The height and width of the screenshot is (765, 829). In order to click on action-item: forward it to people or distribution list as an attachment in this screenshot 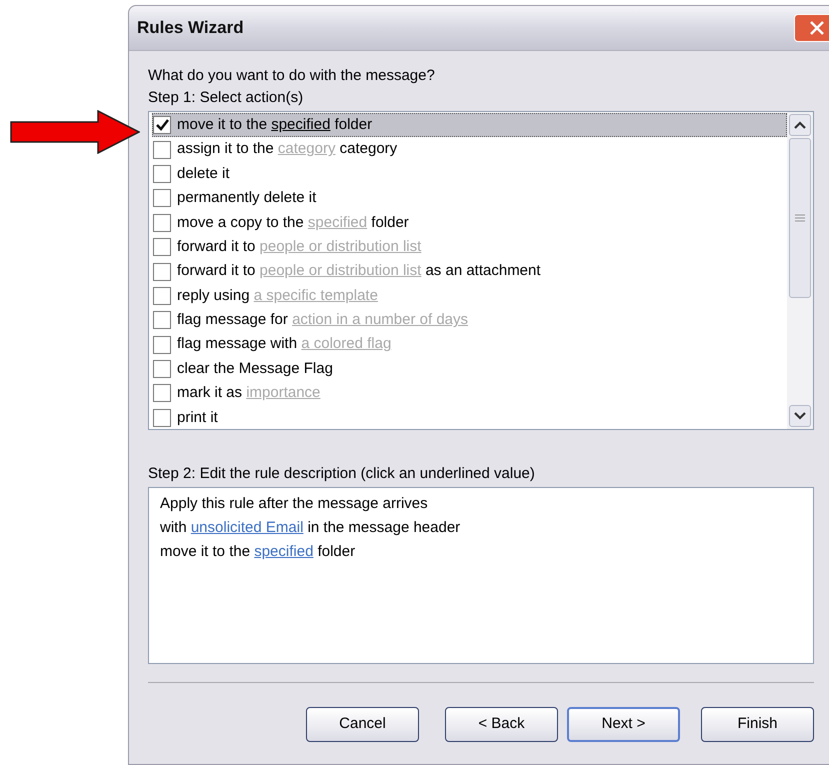, I will do `click(469, 271)`.